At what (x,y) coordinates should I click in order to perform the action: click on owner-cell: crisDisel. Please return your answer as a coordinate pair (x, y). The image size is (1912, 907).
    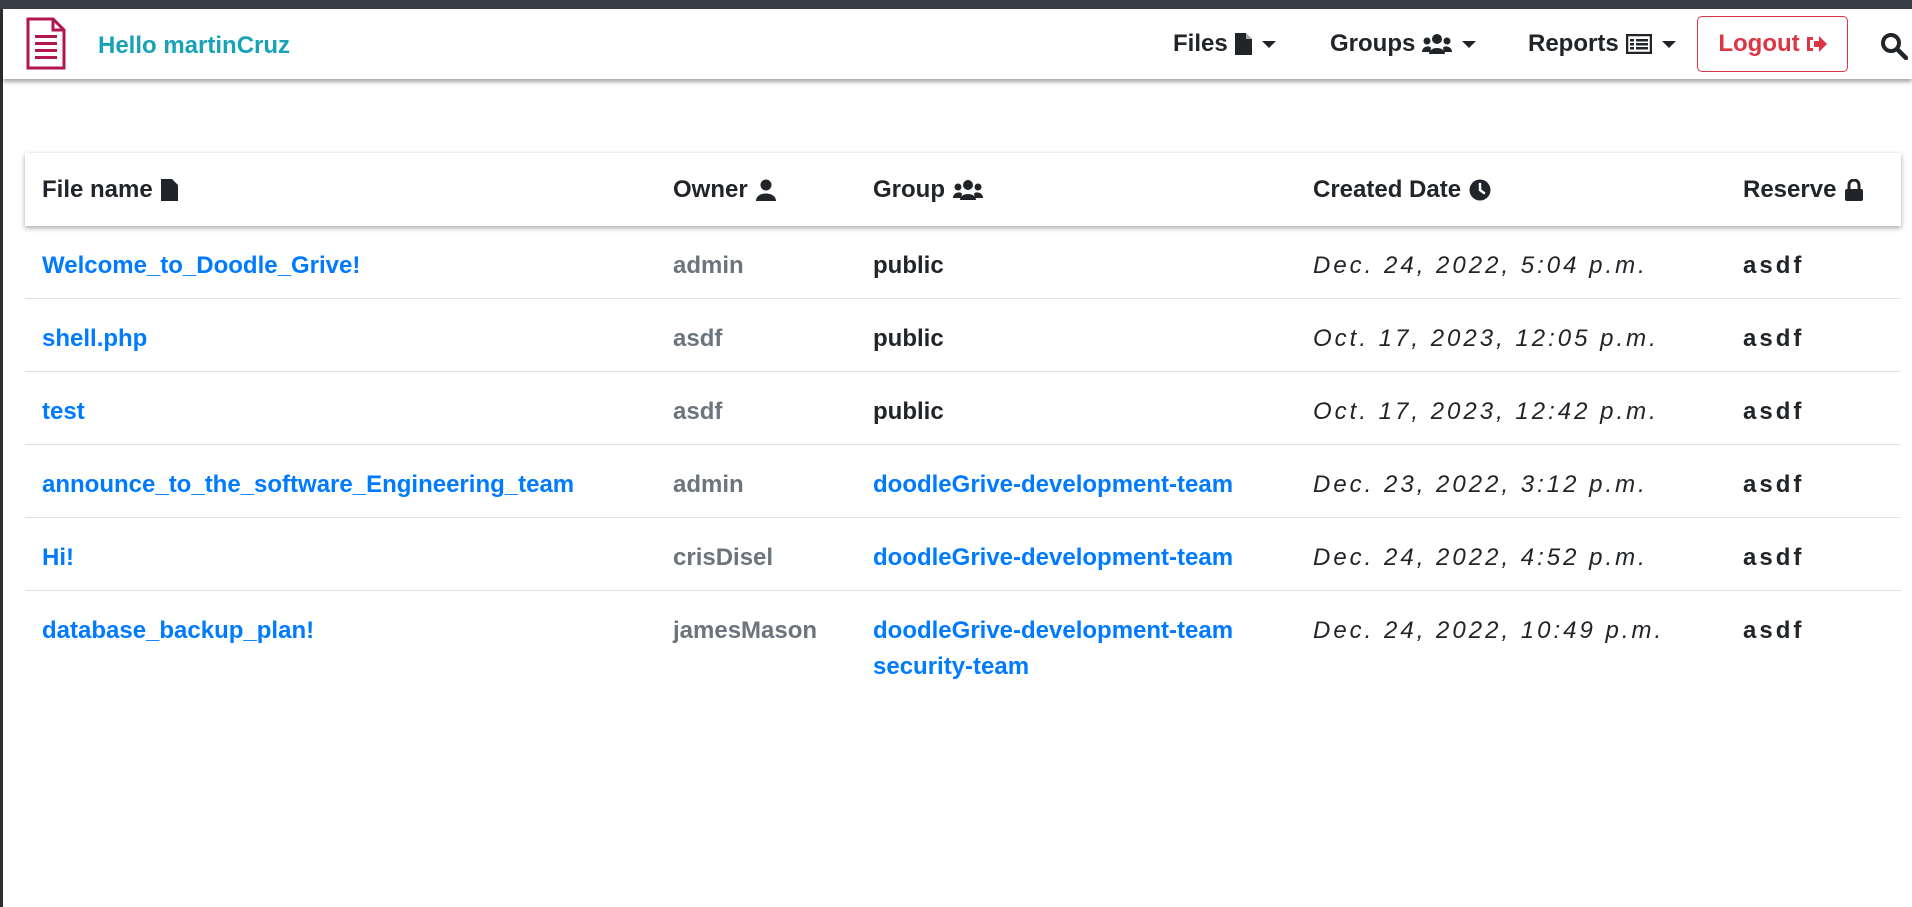
    Looking at the image, I should click on (723, 557).